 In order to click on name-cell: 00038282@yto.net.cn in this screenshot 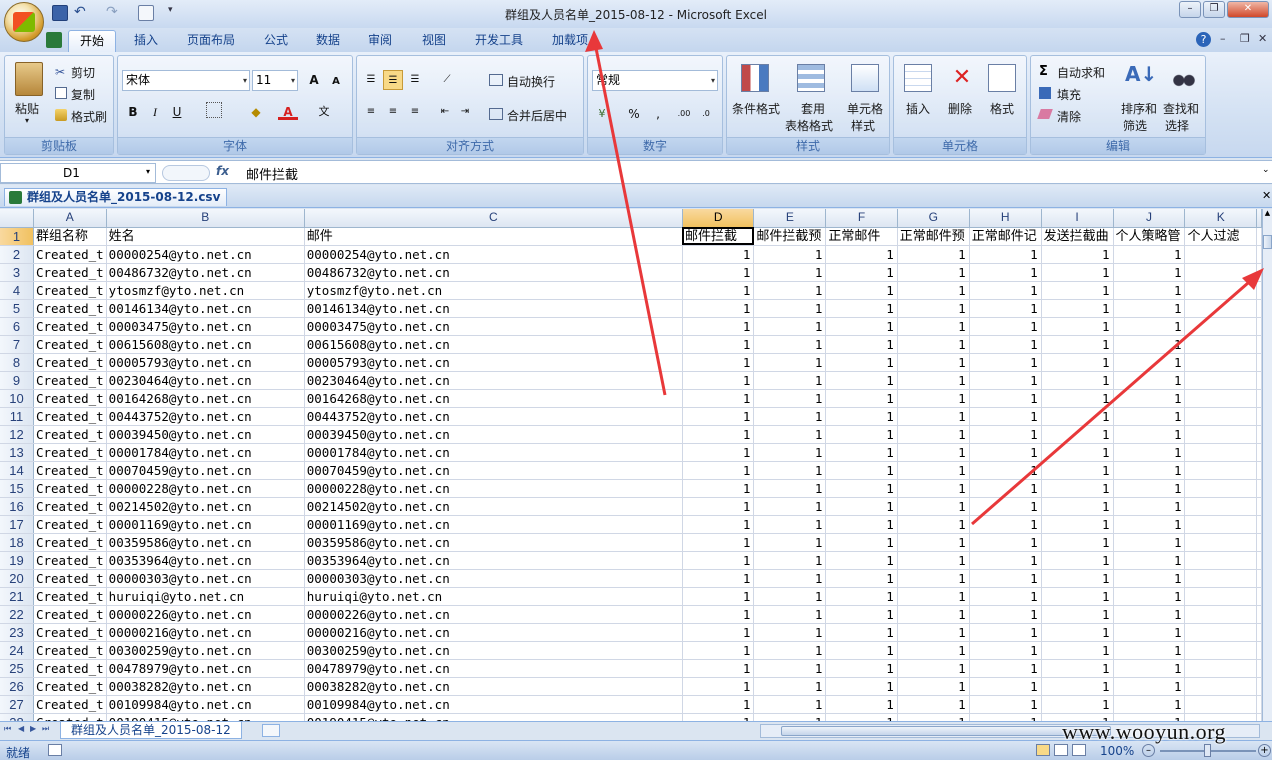, I will do `click(205, 686)`.